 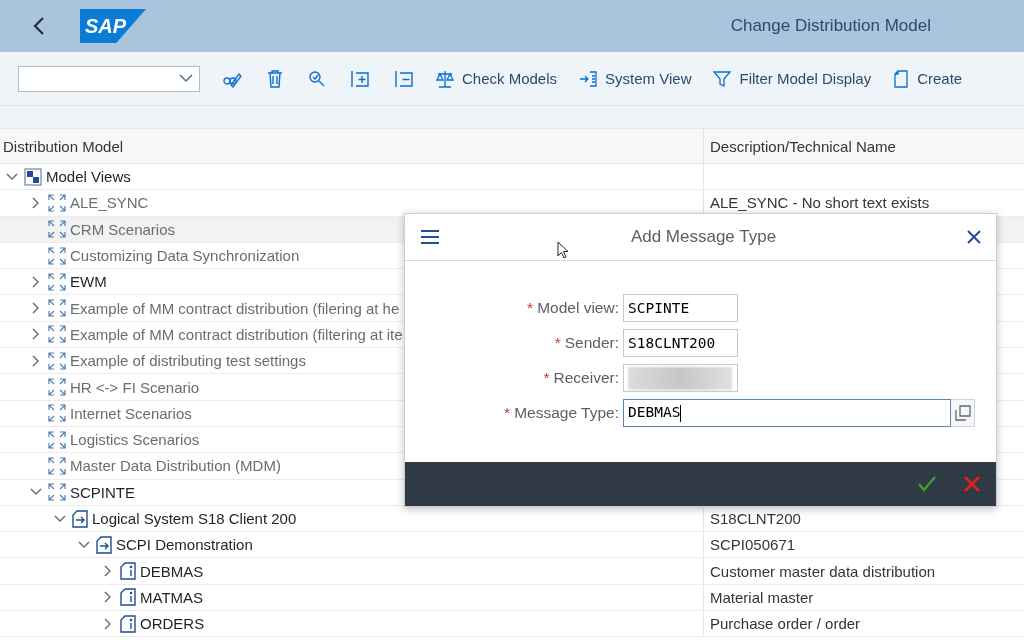 What do you see at coordinates (823, 571) in the screenshot?
I see `description-cell: Customer master data distribution` at bounding box center [823, 571].